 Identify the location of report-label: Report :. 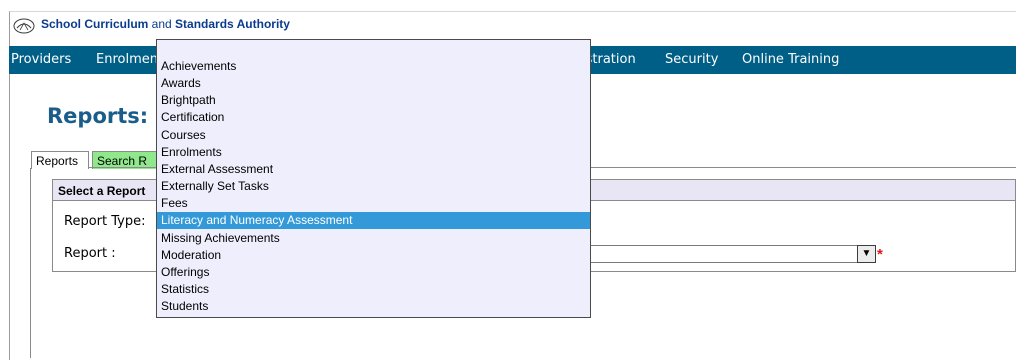
(90, 253).